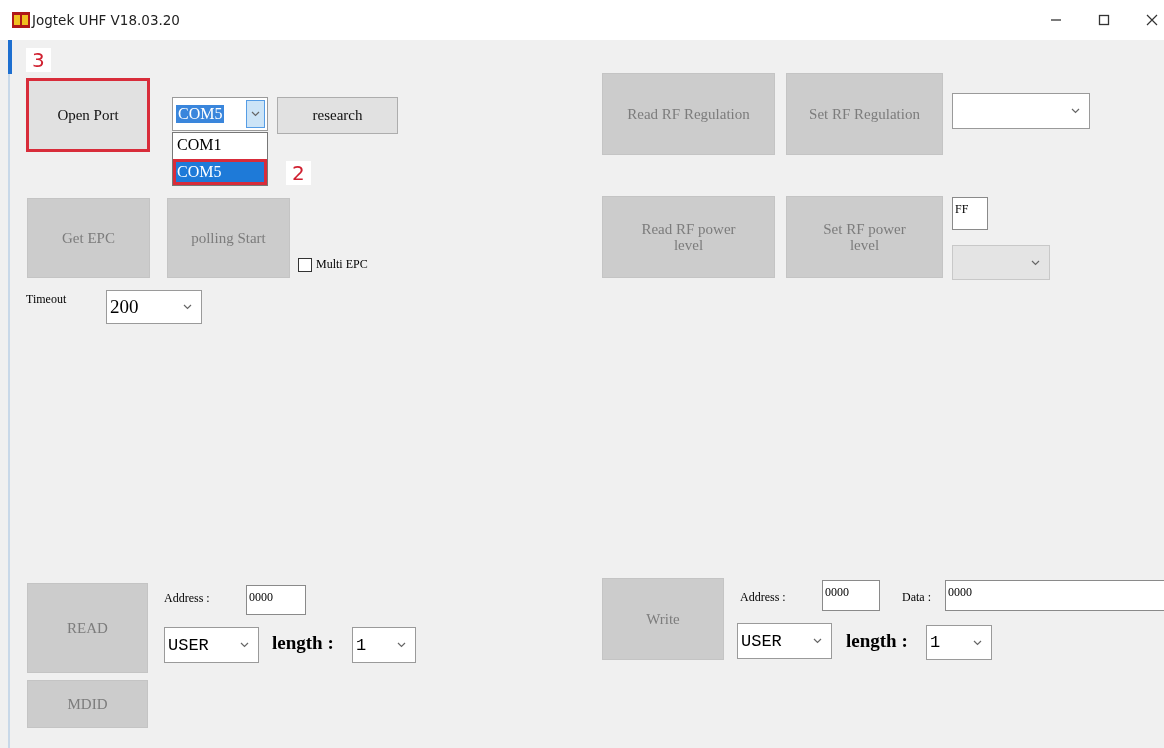  Describe the element at coordinates (342, 264) in the screenshot. I see `multi-epc-label: Multi EPC` at that location.